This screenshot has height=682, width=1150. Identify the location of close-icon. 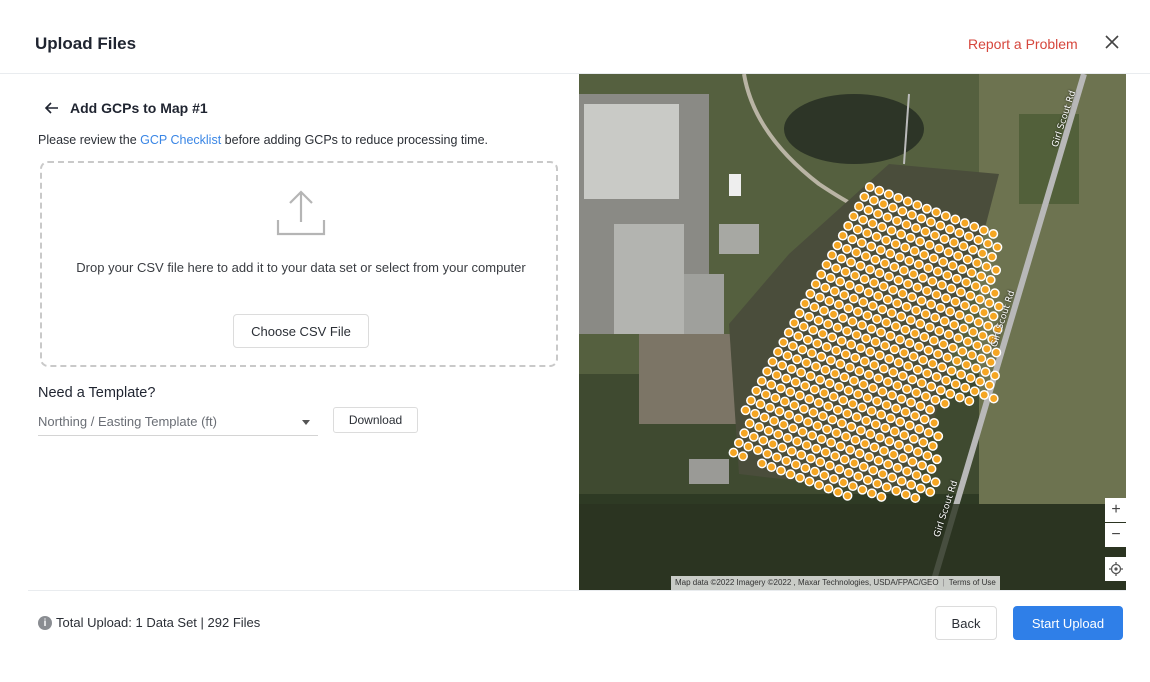
(1112, 42).